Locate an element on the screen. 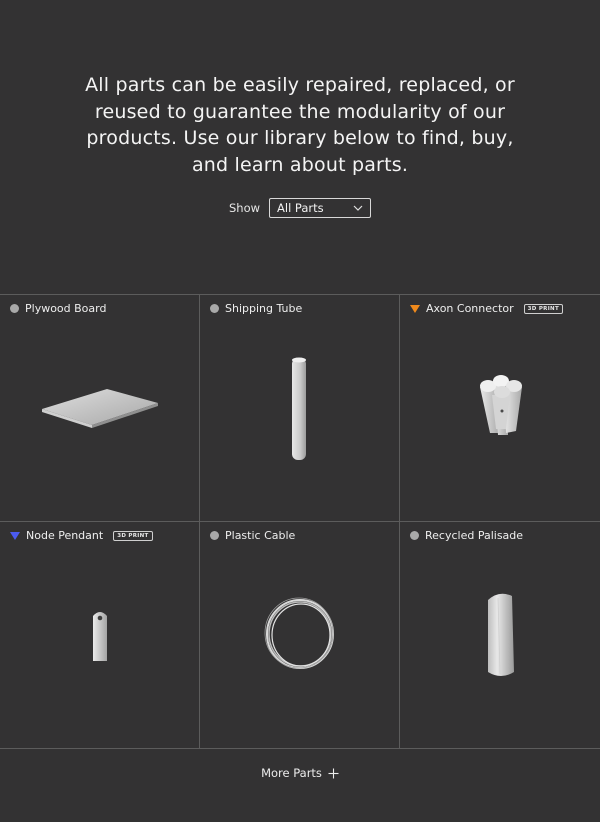  part-card-recycled-palisade: Recycled Palisade is located at coordinates (500, 635).